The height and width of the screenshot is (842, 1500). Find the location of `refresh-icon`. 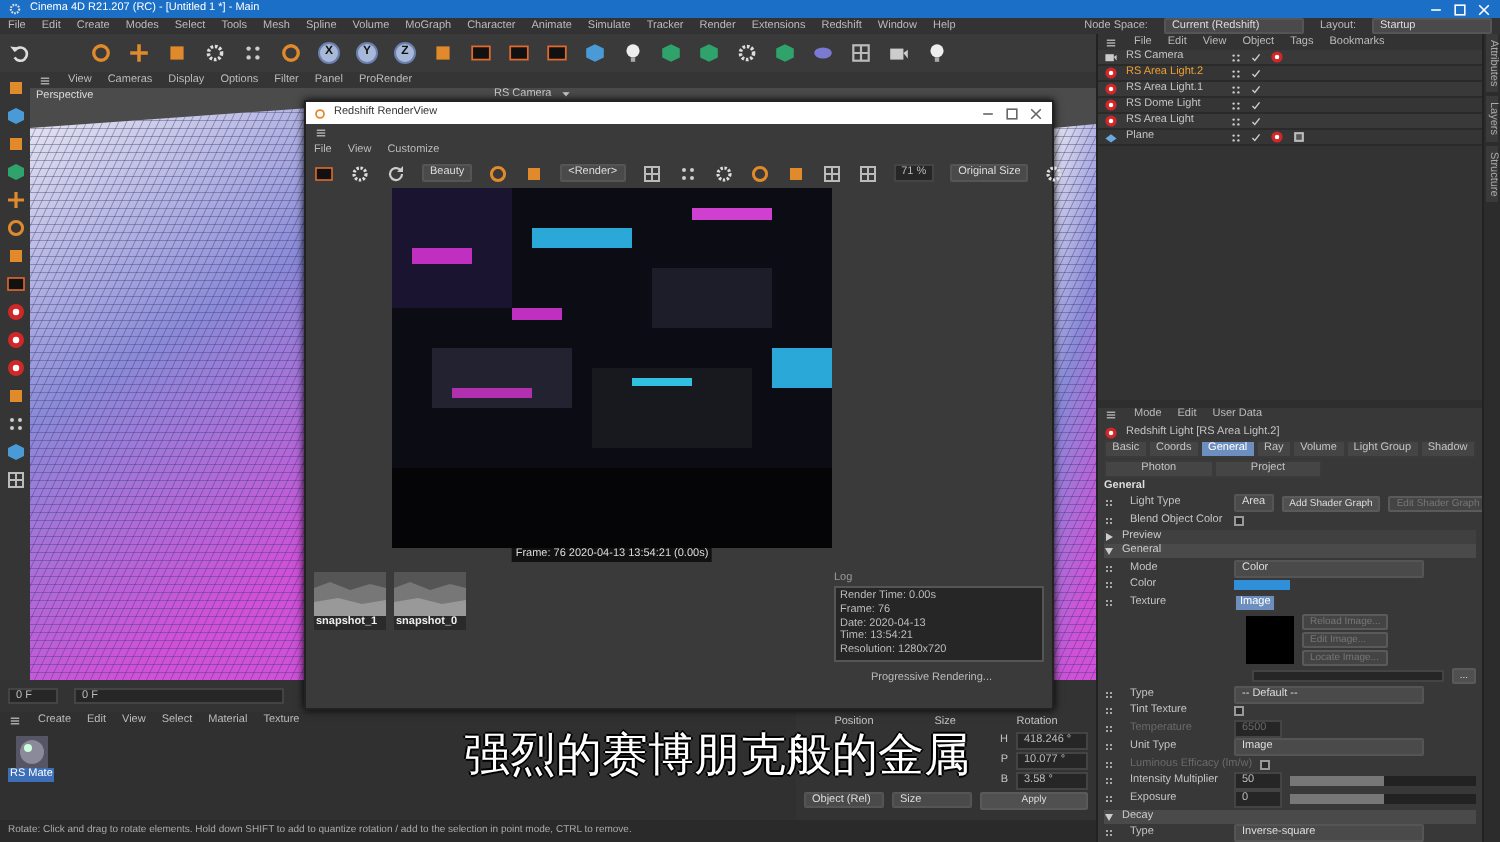

refresh-icon is located at coordinates (396, 173).